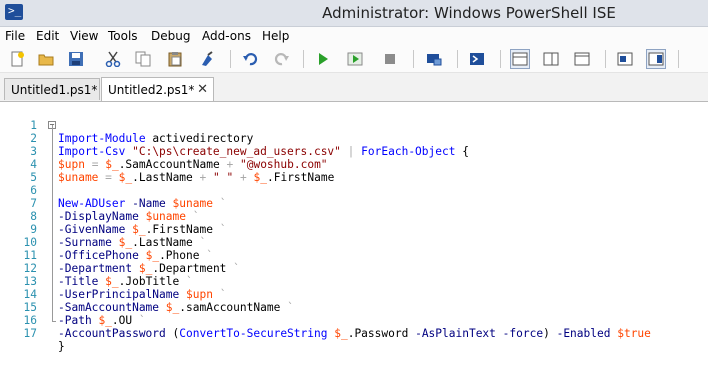  What do you see at coordinates (354, 87) in the screenshot?
I see `tab-strip: Untitled1.ps1* Untitled2.ps1* ✕` at bounding box center [354, 87].